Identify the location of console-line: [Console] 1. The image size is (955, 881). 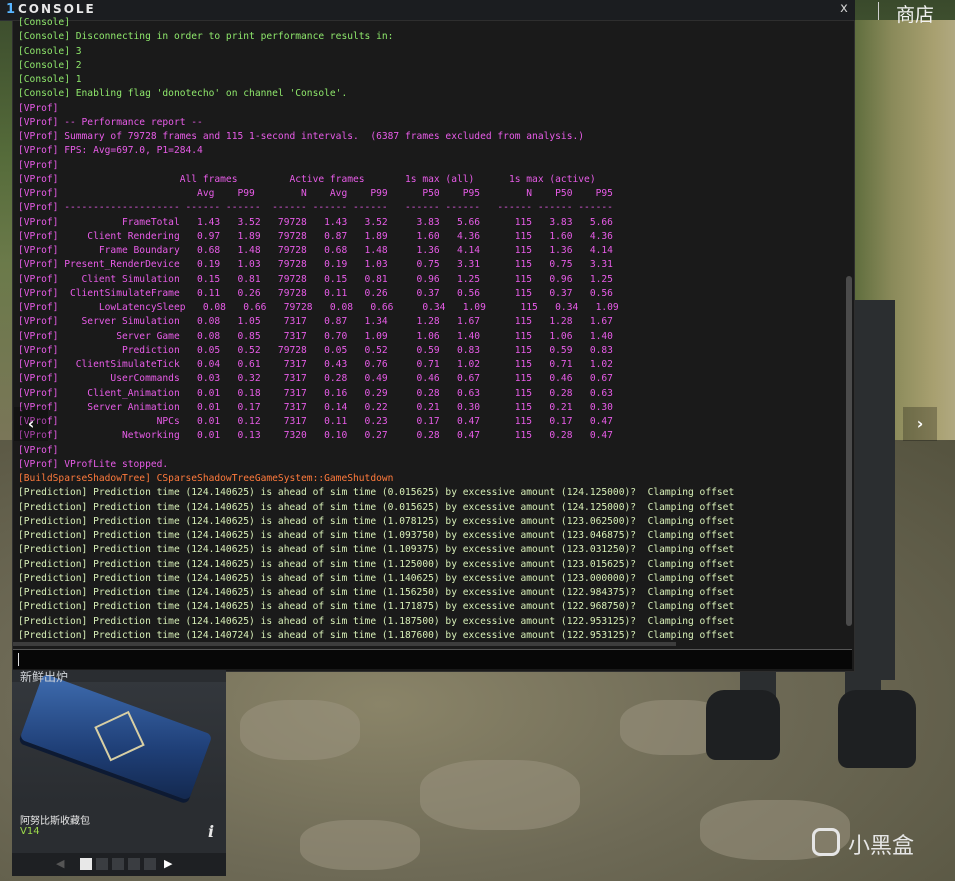
(50, 79).